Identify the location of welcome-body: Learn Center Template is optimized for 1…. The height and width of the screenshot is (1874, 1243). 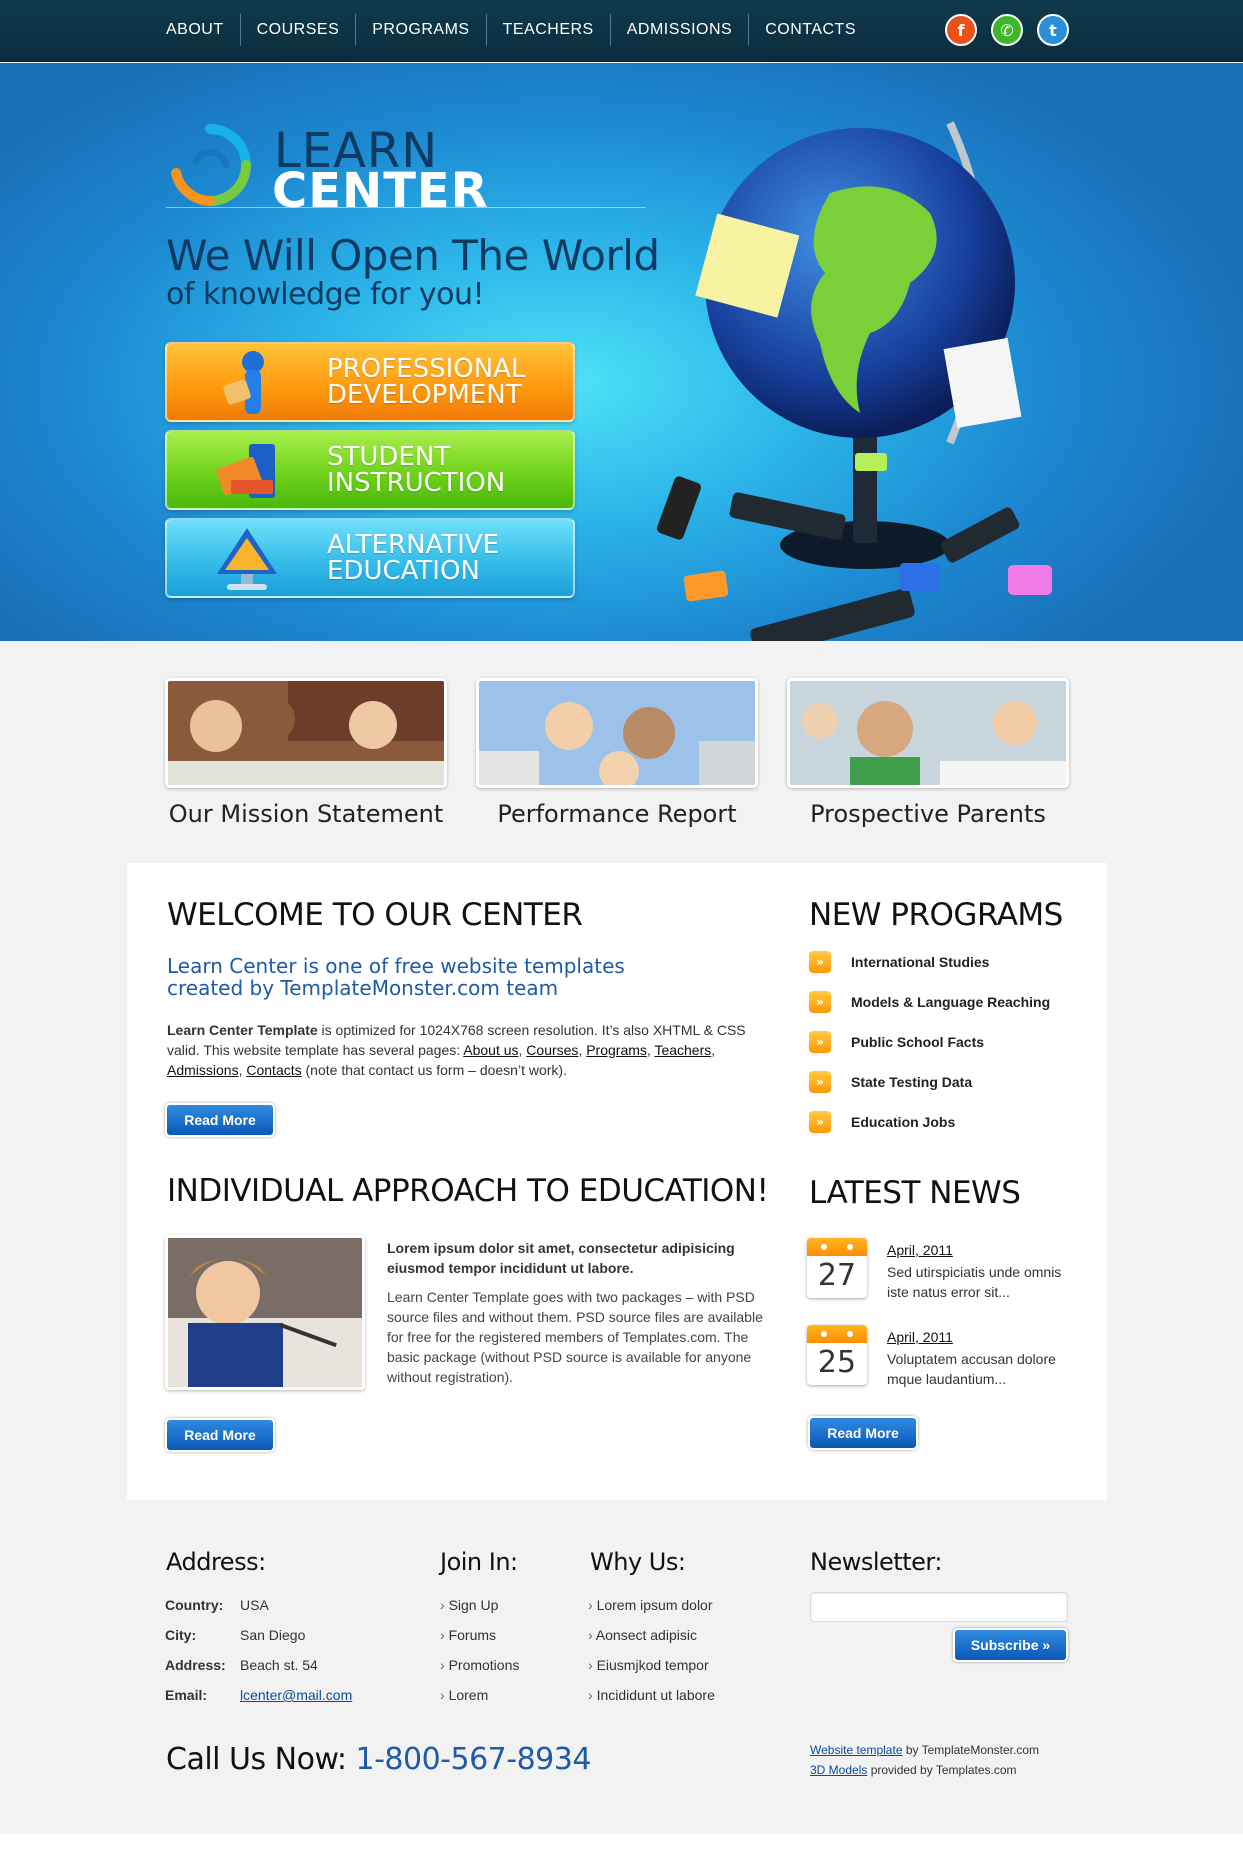
(456, 1050).